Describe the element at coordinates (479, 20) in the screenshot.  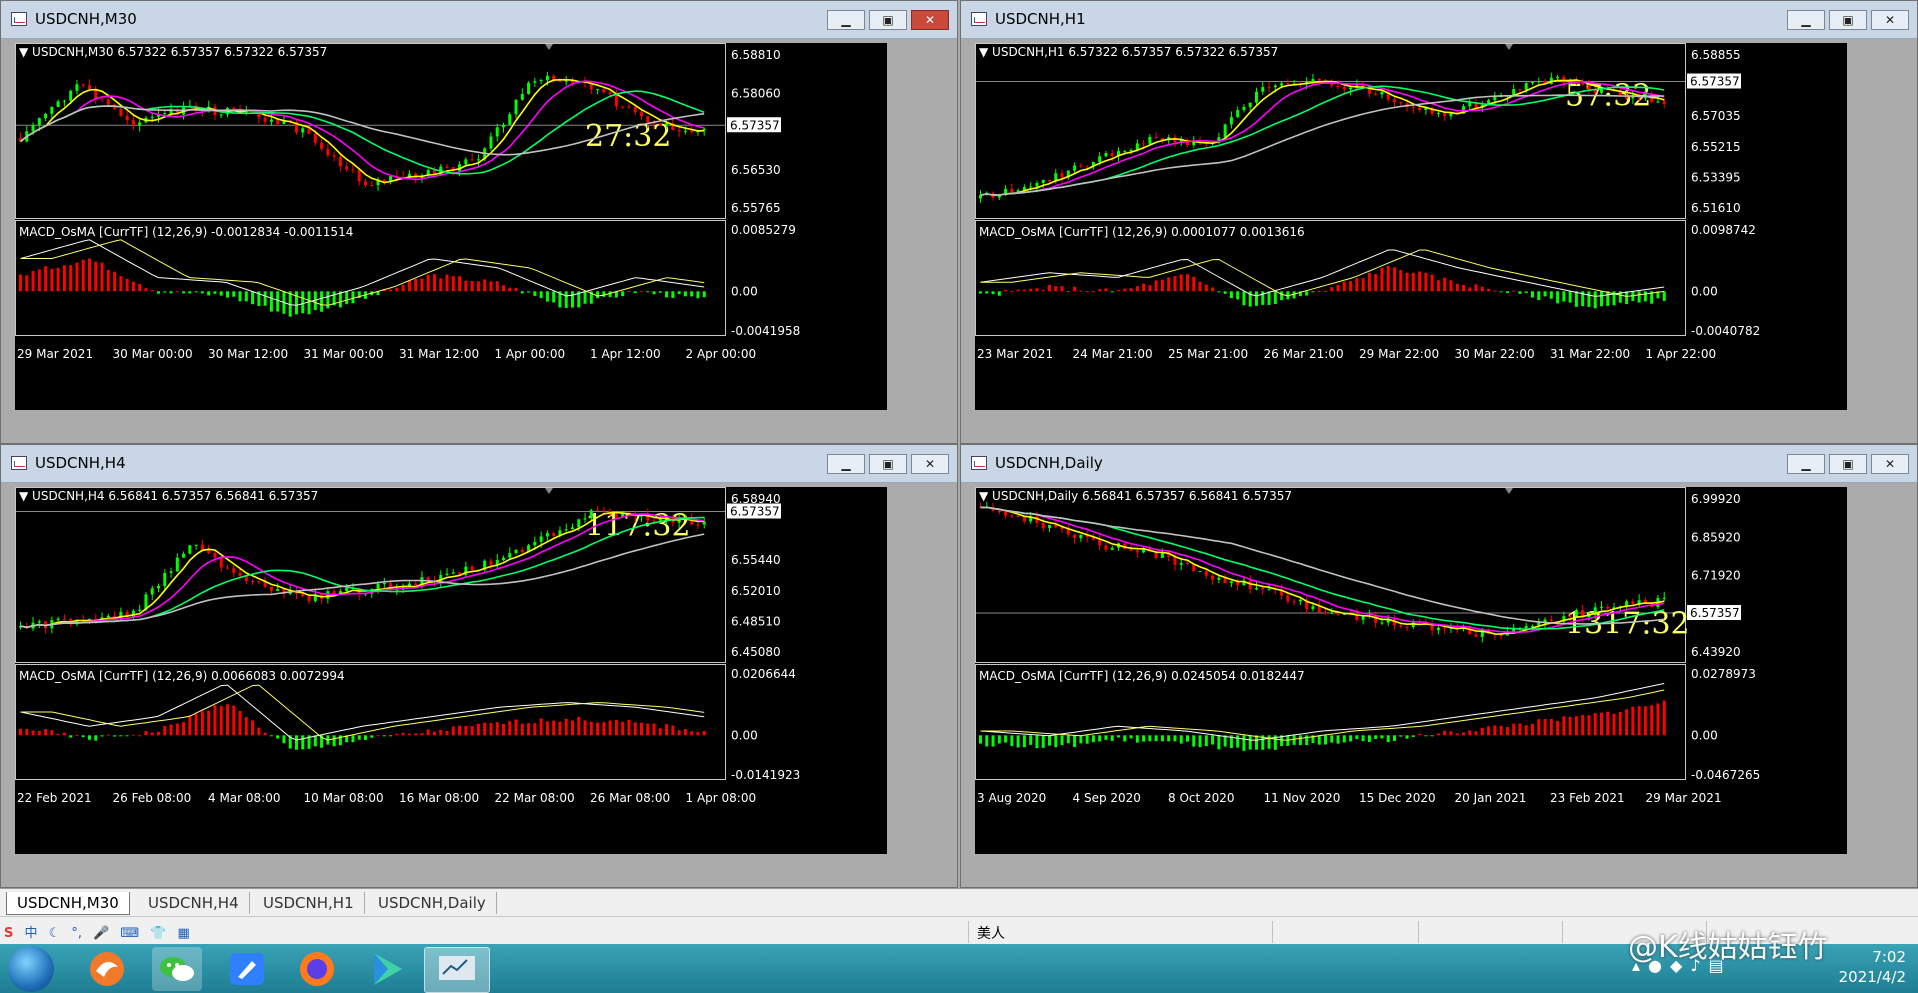
I see `window-titlebar: USDCNH,M30 ▁ ▣ ✕` at that location.